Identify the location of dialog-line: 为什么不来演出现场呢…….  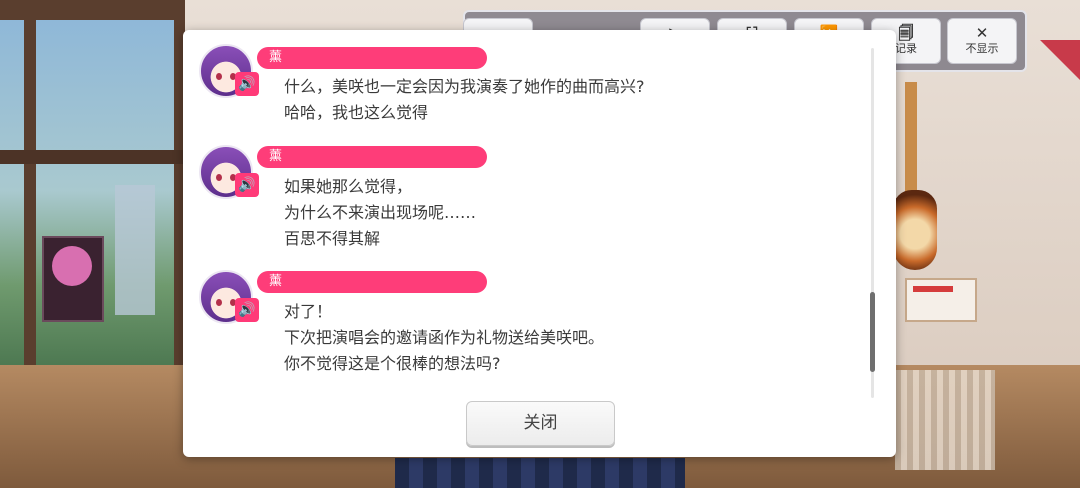
(380, 212).